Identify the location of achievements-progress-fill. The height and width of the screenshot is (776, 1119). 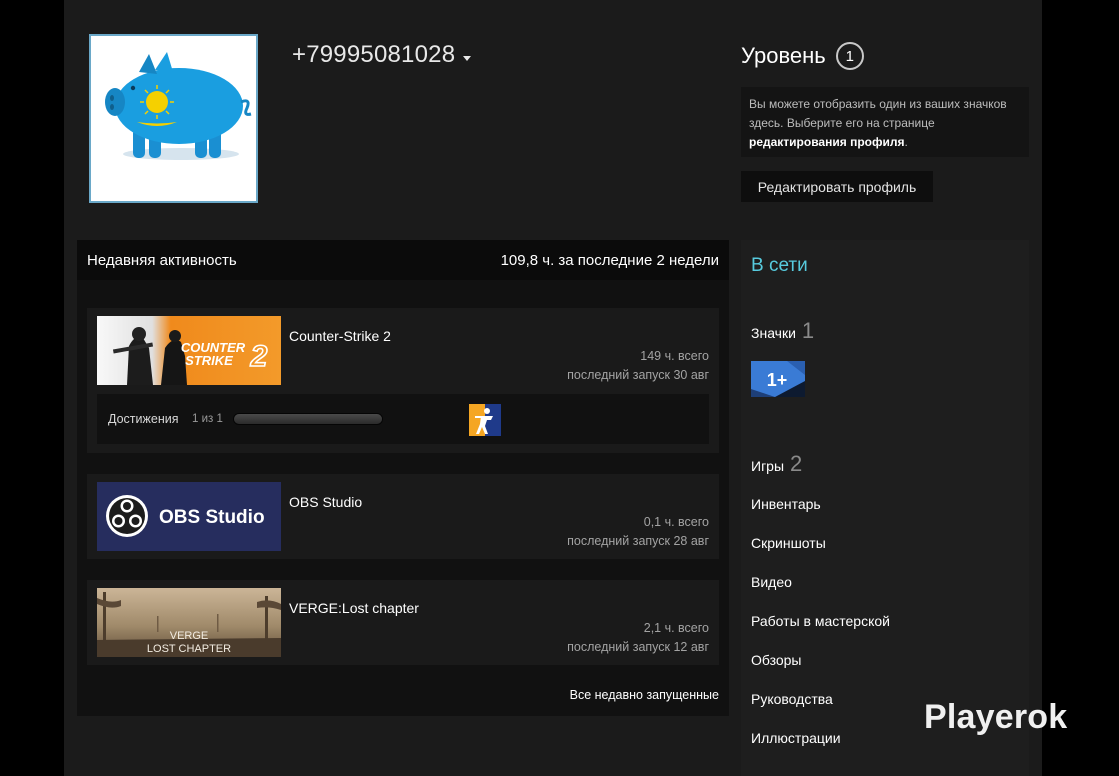
(308, 419).